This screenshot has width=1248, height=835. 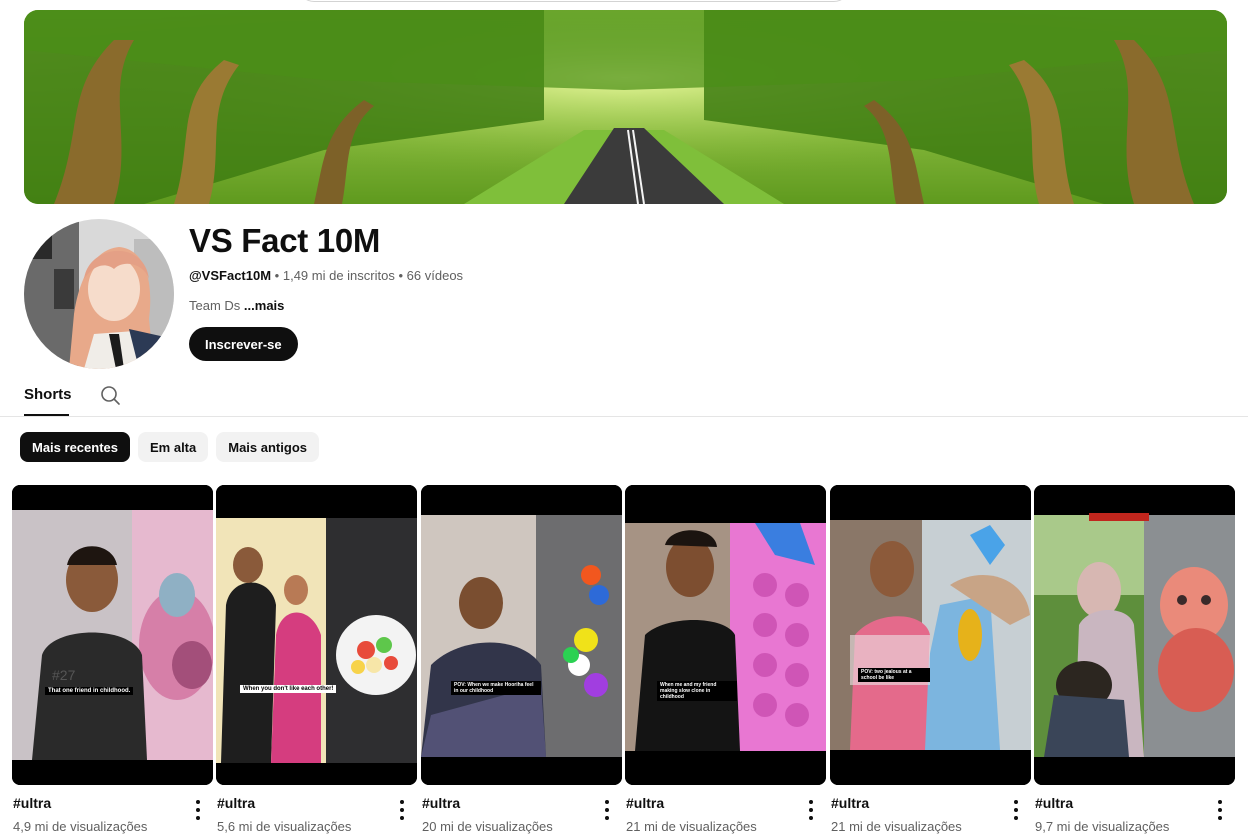 I want to click on short-thumbnail, so click(x=1134, y=635).